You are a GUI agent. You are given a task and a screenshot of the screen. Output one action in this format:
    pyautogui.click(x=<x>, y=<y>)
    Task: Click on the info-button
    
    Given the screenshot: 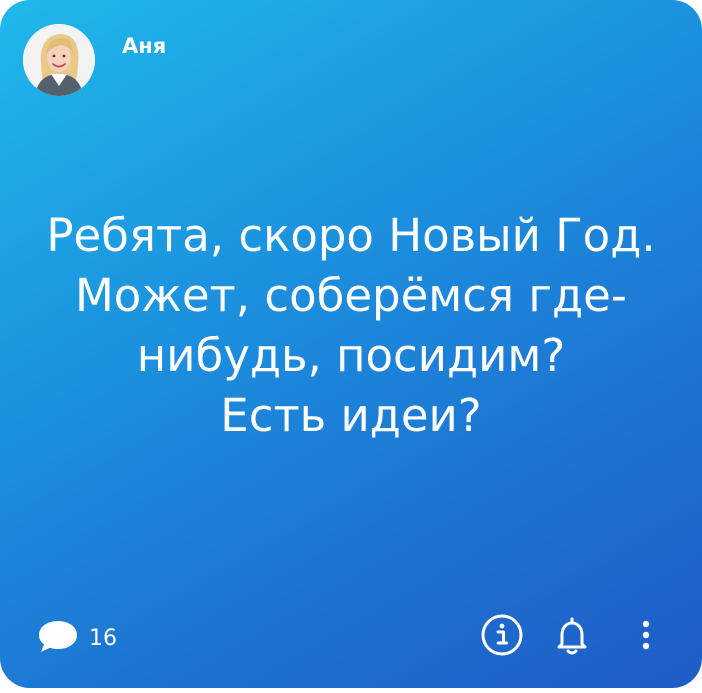 What is the action you would take?
    pyautogui.click(x=502, y=637)
    